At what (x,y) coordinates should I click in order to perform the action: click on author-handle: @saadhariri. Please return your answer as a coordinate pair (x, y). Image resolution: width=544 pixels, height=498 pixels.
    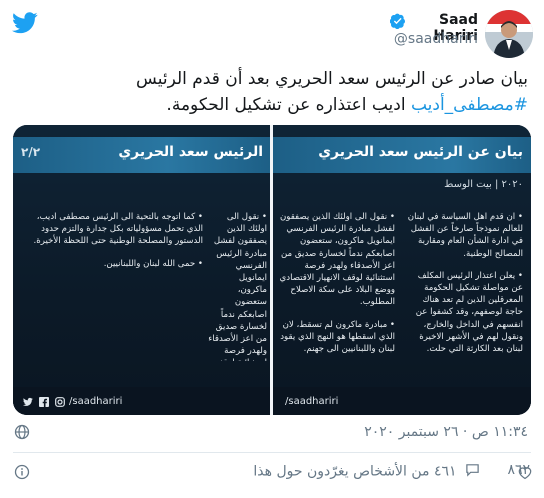
    Looking at the image, I should click on (435, 39).